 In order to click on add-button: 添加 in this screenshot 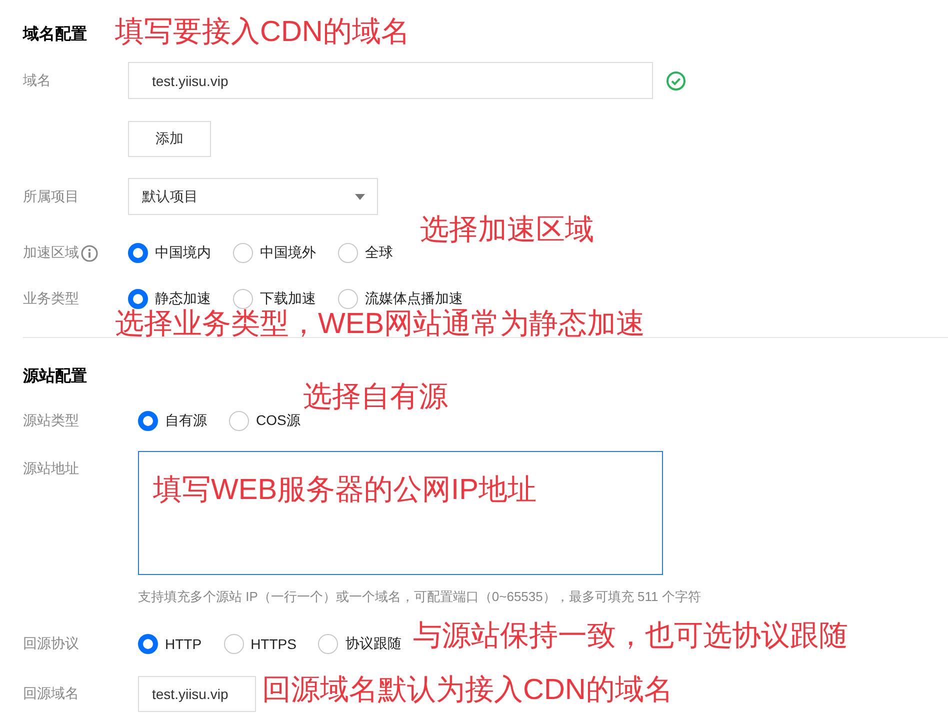, I will do `click(169, 139)`.